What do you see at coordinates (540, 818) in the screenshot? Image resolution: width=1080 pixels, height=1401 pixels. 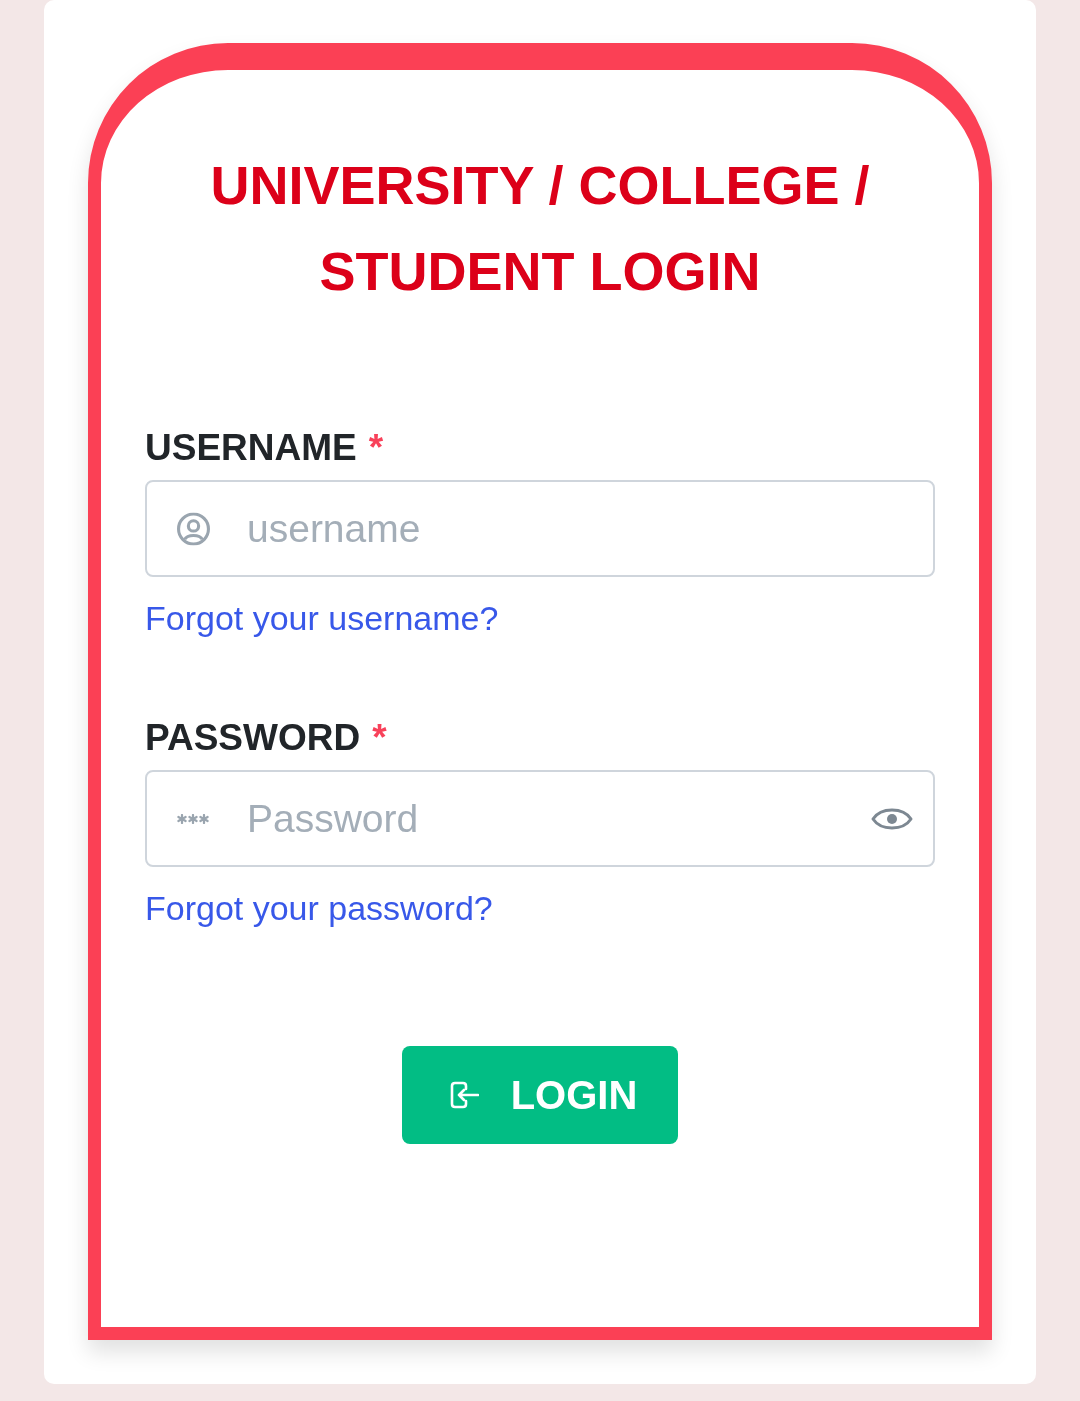 I see `password-field: Password` at bounding box center [540, 818].